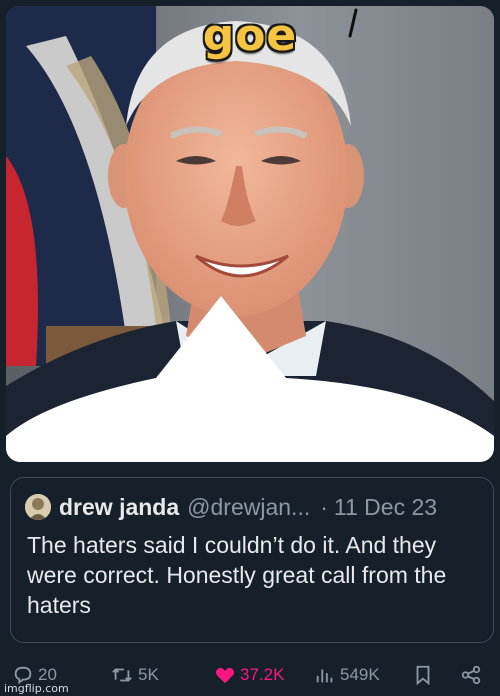 The width and height of the screenshot is (500, 696). What do you see at coordinates (324, 676) in the screenshot?
I see `views-icon` at bounding box center [324, 676].